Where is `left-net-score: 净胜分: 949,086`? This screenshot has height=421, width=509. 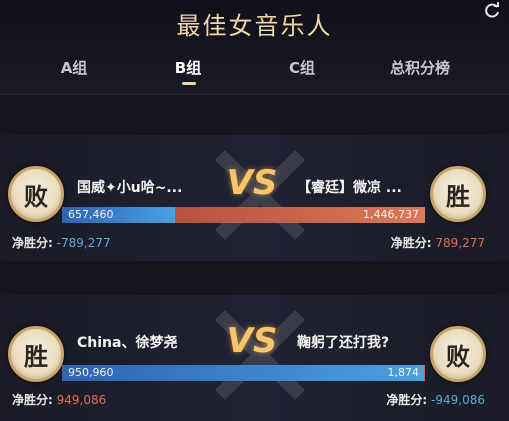
left-net-score: 净胜分: 949,086 is located at coordinates (59, 399).